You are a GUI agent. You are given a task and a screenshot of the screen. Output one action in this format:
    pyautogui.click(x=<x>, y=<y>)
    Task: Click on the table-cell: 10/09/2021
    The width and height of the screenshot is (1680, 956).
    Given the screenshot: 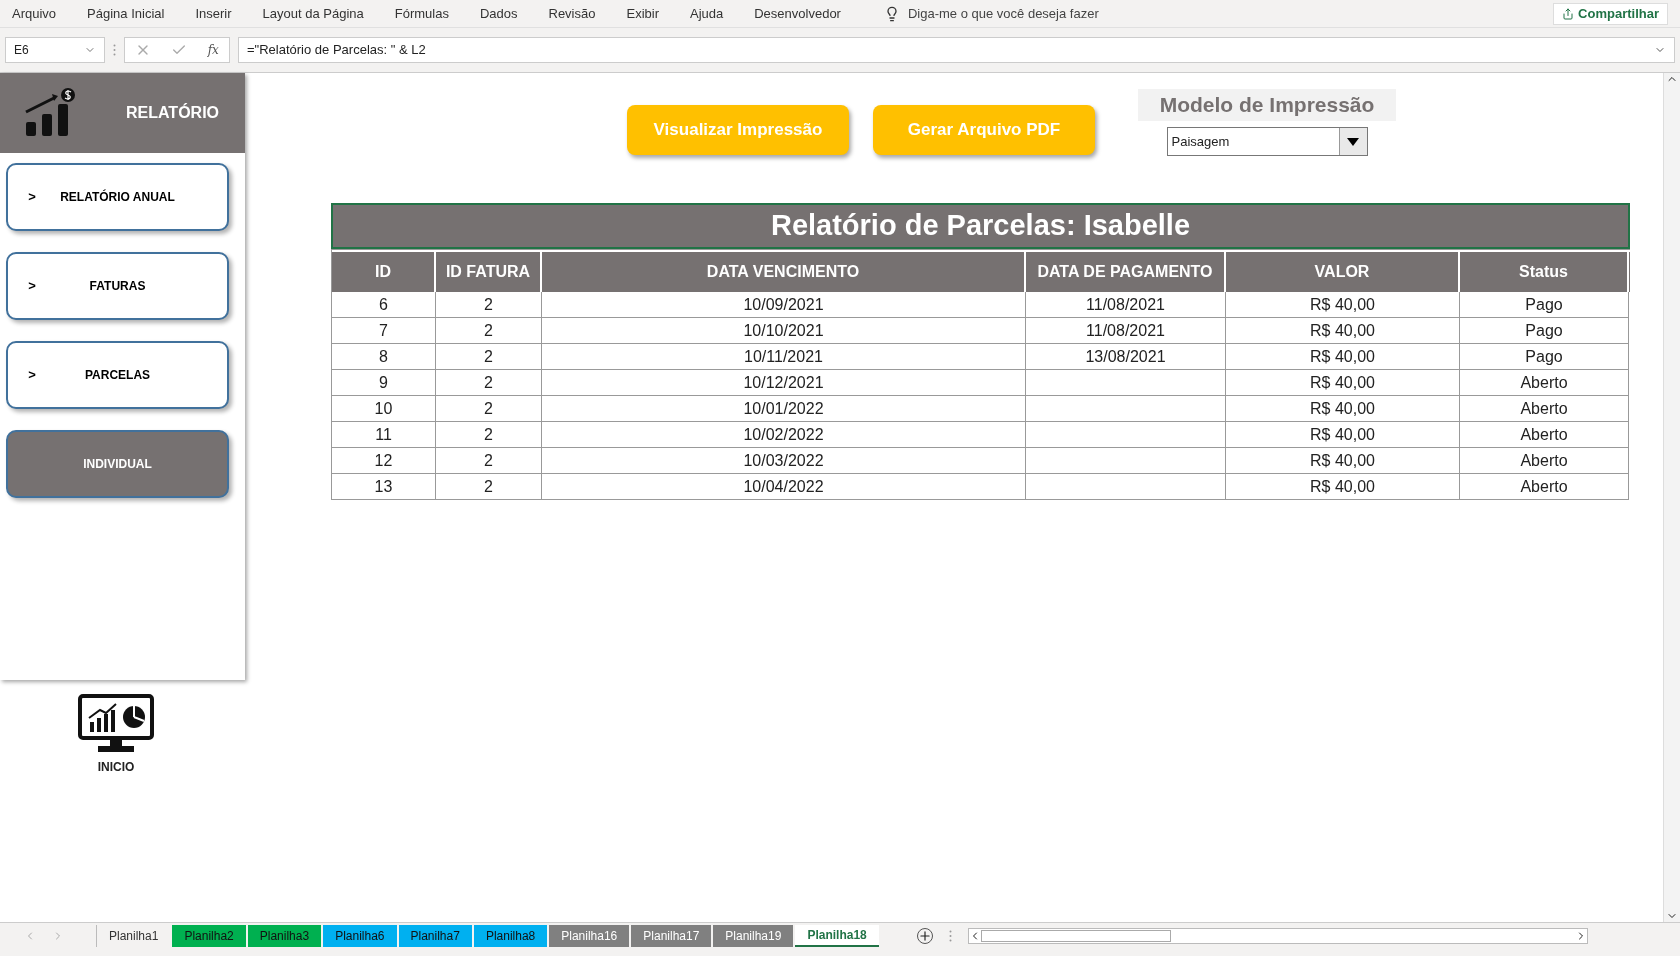 What is the action you would take?
    pyautogui.click(x=784, y=305)
    